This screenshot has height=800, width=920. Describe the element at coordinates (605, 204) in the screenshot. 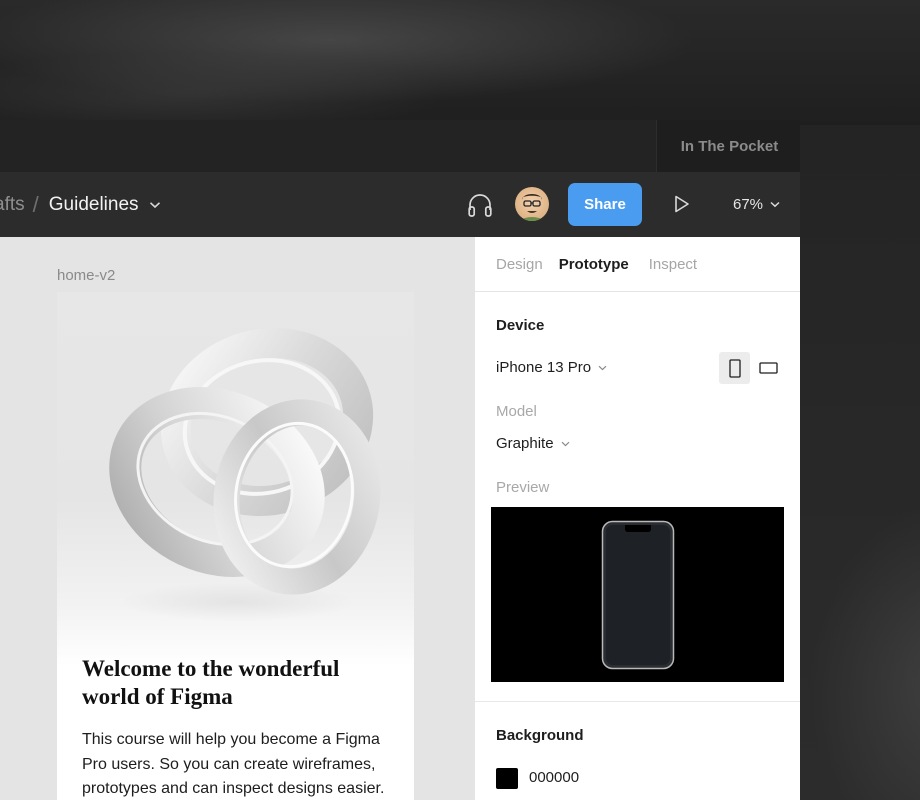

I see `share-button: Share` at that location.